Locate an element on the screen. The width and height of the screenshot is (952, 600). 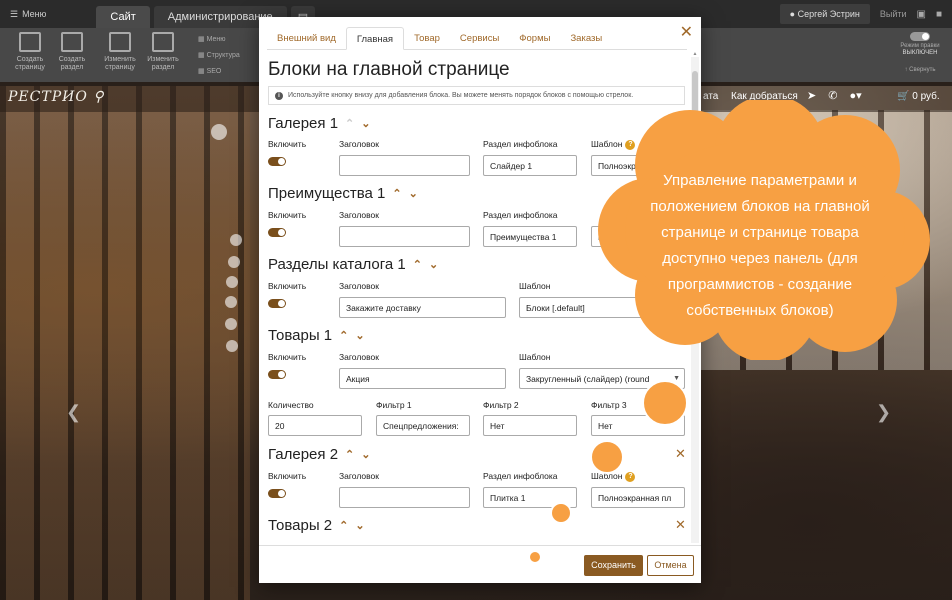
tab-services: Сервисы is located at coordinates (479, 38).